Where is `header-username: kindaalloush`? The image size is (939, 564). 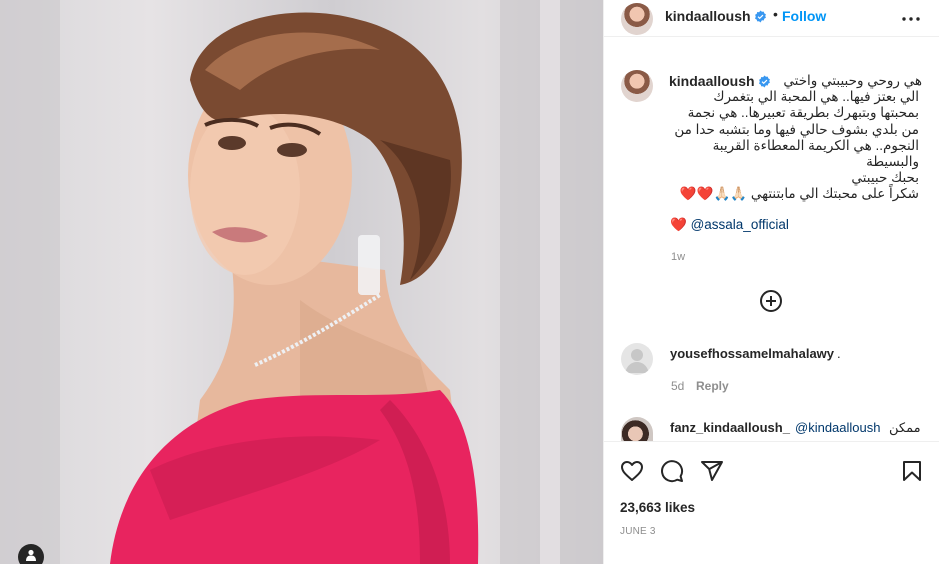 header-username: kindaalloush is located at coordinates (716, 17).